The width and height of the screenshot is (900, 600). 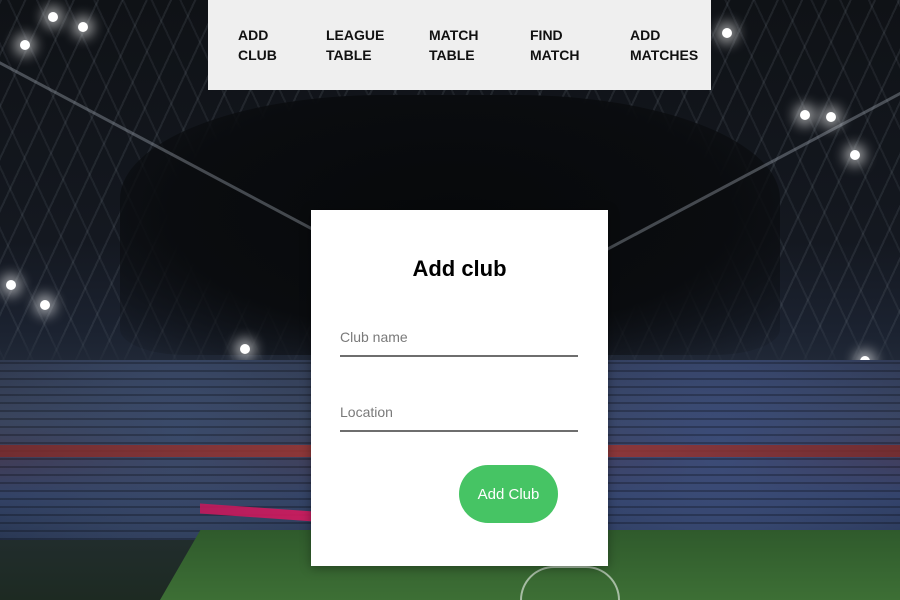 I want to click on nav-league-table: LEAGUE TABLE, so click(x=377, y=45).